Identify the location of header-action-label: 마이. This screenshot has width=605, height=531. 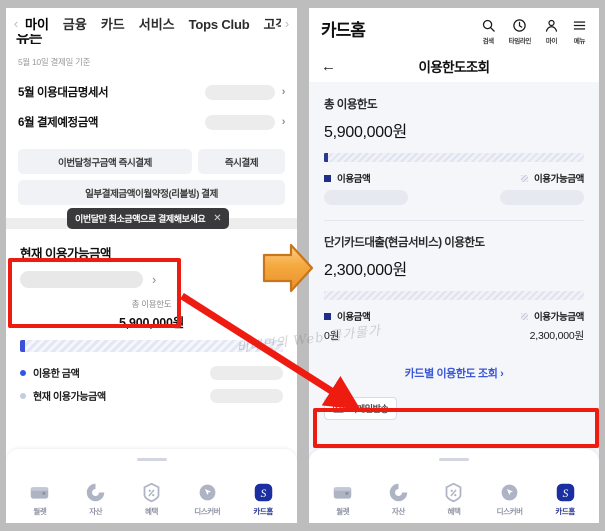
(551, 41).